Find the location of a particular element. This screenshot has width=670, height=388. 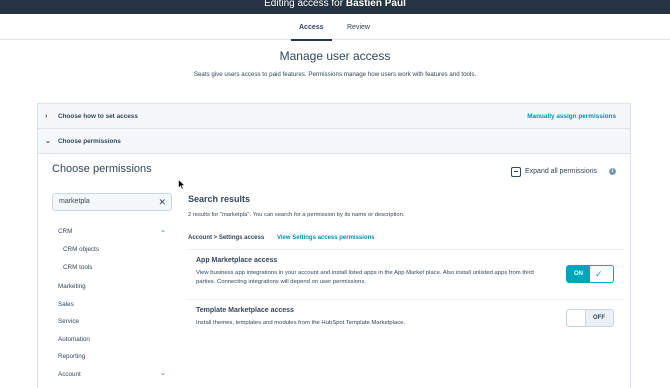

nav-item-crm-objects: CRM objects is located at coordinates (81, 249).